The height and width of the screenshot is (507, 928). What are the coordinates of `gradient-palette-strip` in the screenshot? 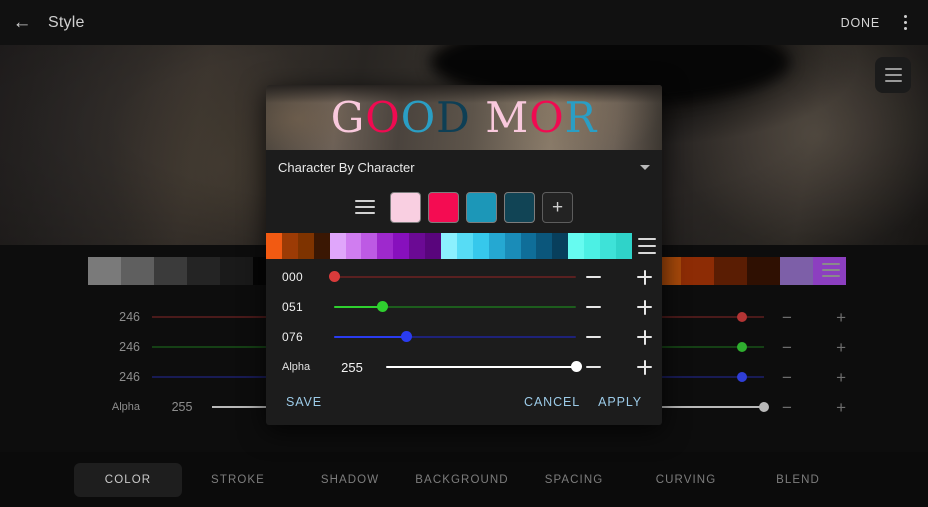 It's located at (449, 246).